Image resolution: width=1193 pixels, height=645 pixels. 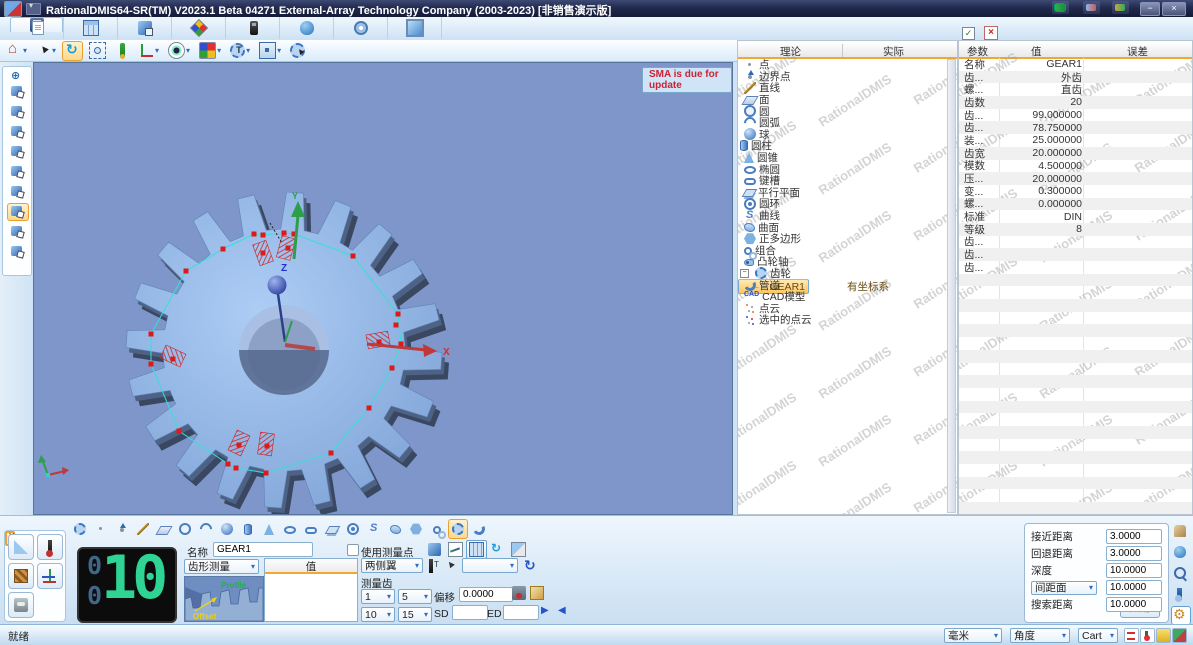 What do you see at coordinates (434, 549) in the screenshot?
I see `view-tab-cube-edit` at bounding box center [434, 549].